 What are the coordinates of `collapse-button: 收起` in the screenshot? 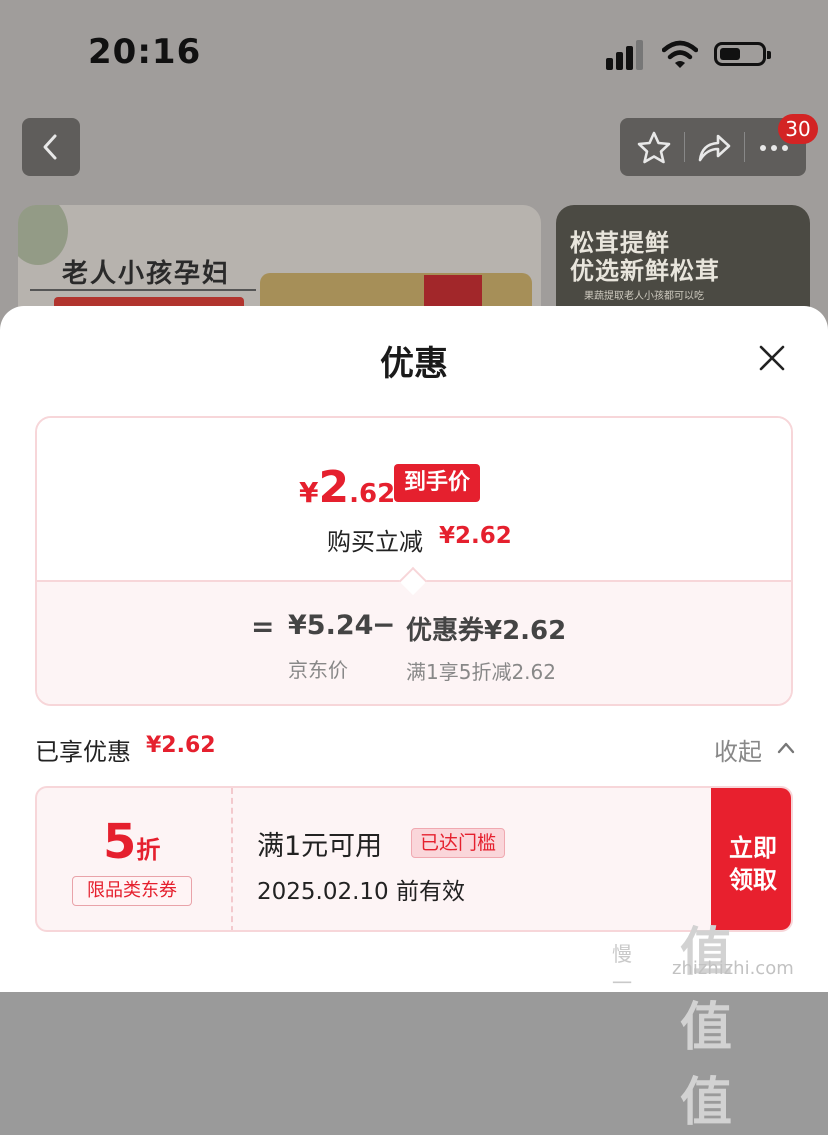 It's located at (738, 749).